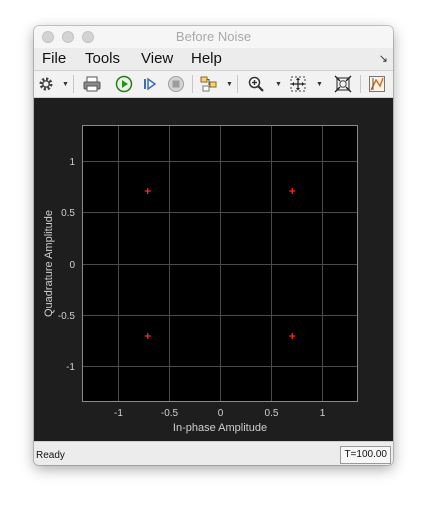 This screenshot has height=507, width=427. What do you see at coordinates (343, 84) in the screenshot?
I see `autoscale-icon` at bounding box center [343, 84].